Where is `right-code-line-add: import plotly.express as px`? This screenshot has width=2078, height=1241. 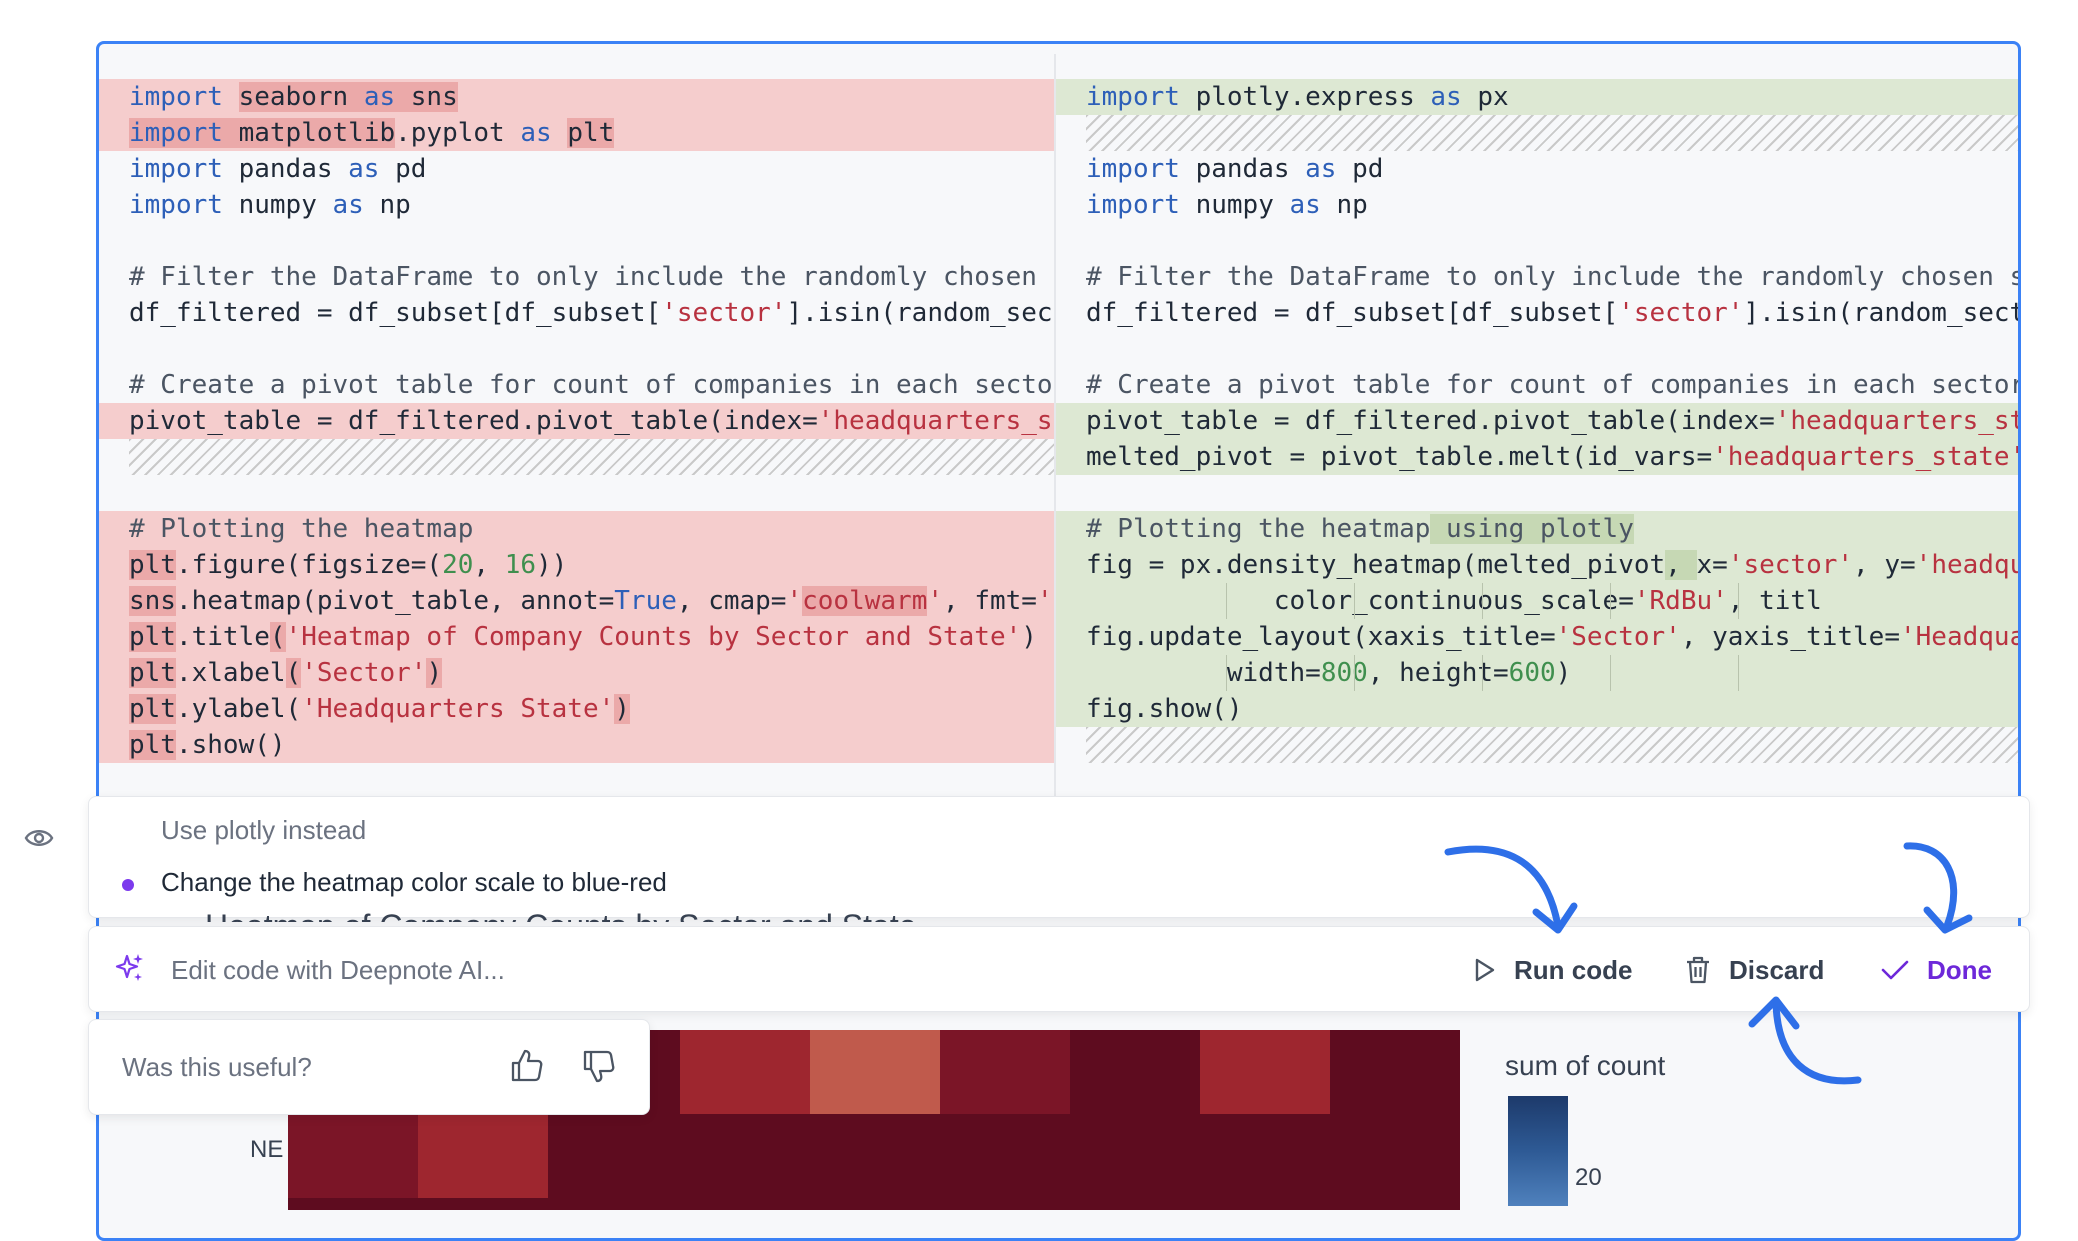
right-code-line-add: import plotly.express as px is located at coordinates (1537, 97).